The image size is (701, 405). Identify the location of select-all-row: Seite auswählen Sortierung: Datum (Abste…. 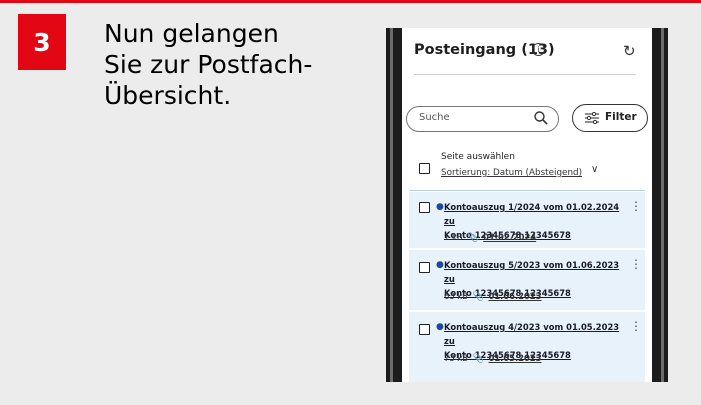
(527, 167).